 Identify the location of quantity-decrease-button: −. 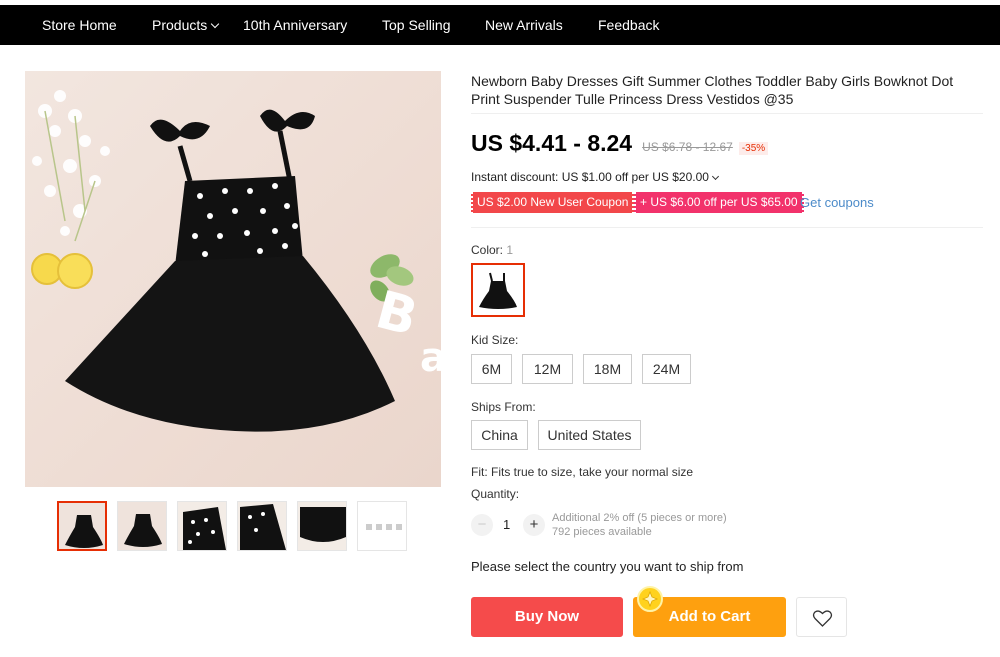
(482, 525).